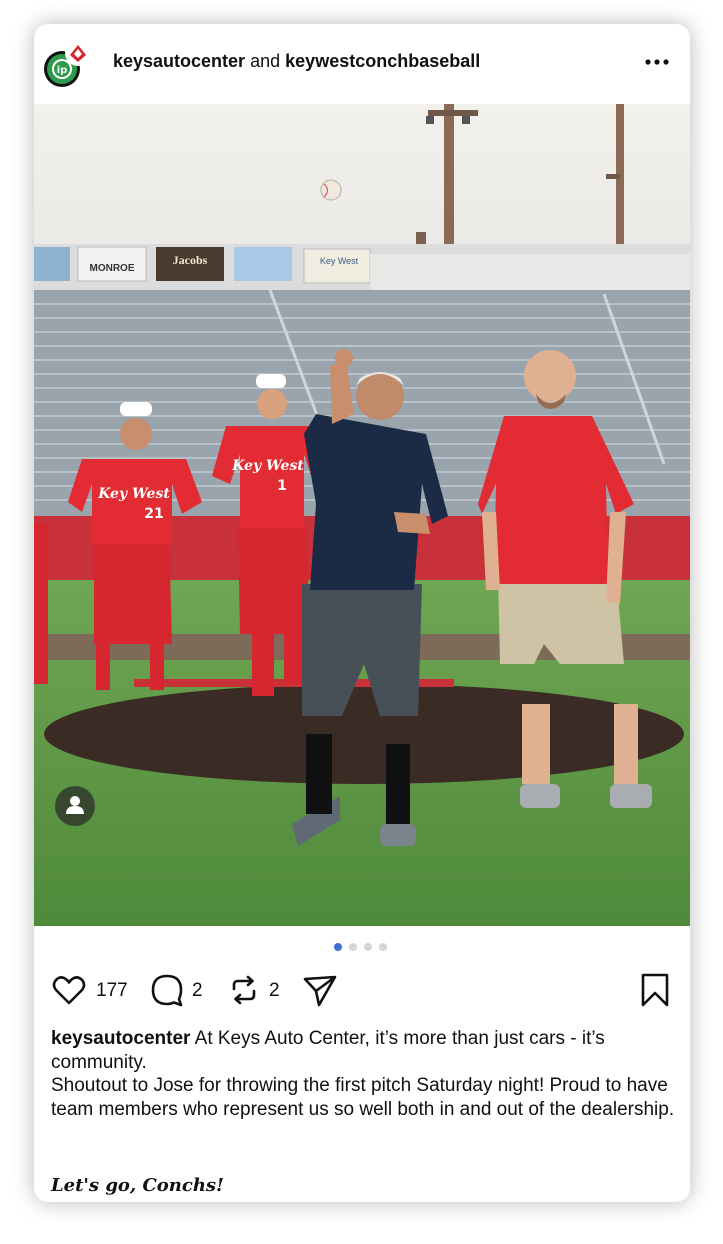 This screenshot has height=1244, width=723. Describe the element at coordinates (339, 261) in the screenshot. I see `billboard-keywest: Key West` at that location.